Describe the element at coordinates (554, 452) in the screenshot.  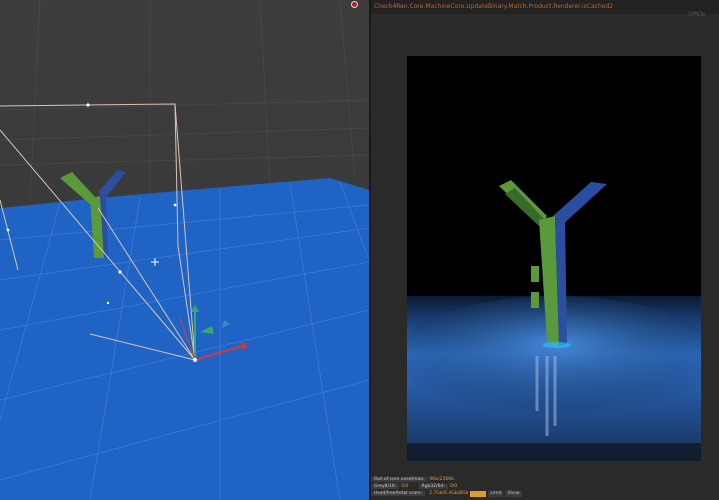
I see `render-bottom-bar` at that location.